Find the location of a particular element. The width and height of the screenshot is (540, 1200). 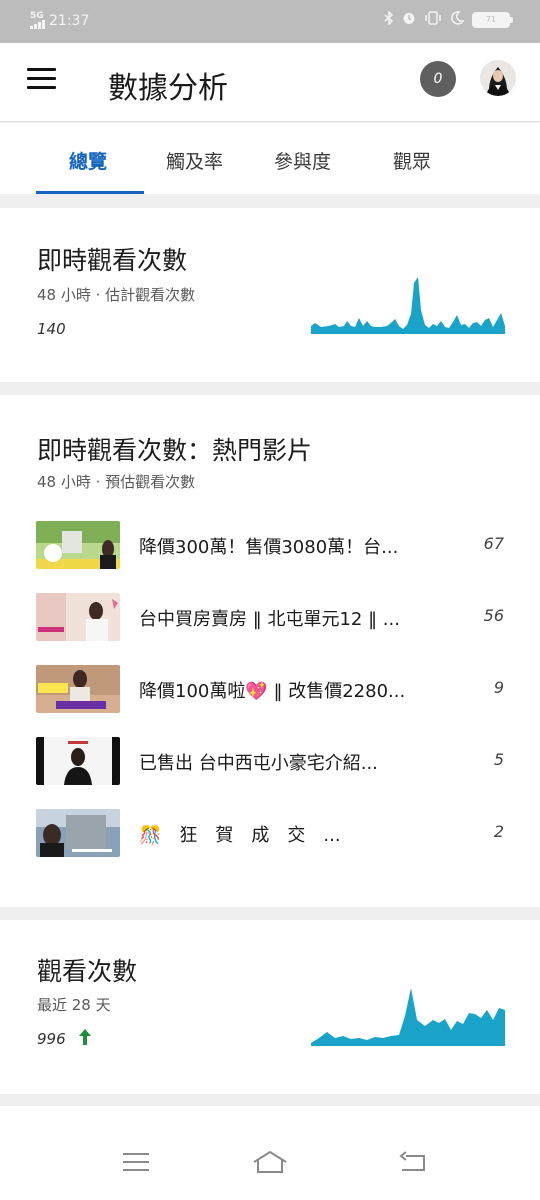

video-views: 56 is located at coordinates (493, 615).